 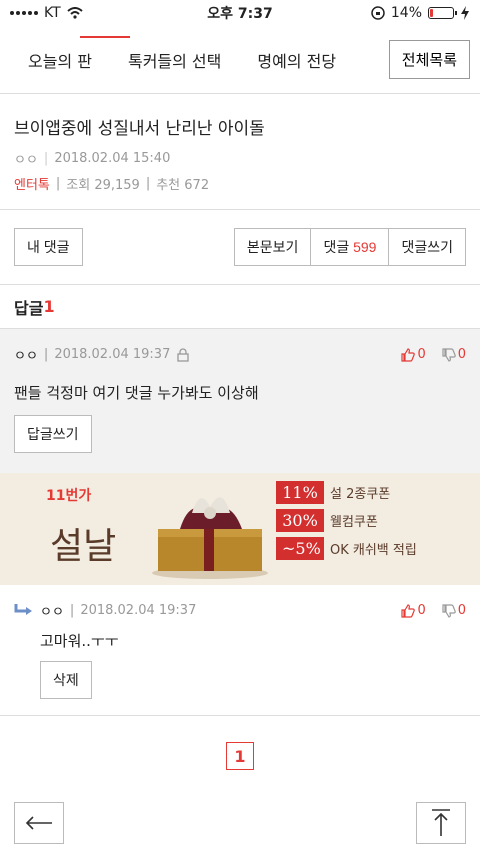 I want to click on ad-headline: 설날, so click(x=83, y=546).